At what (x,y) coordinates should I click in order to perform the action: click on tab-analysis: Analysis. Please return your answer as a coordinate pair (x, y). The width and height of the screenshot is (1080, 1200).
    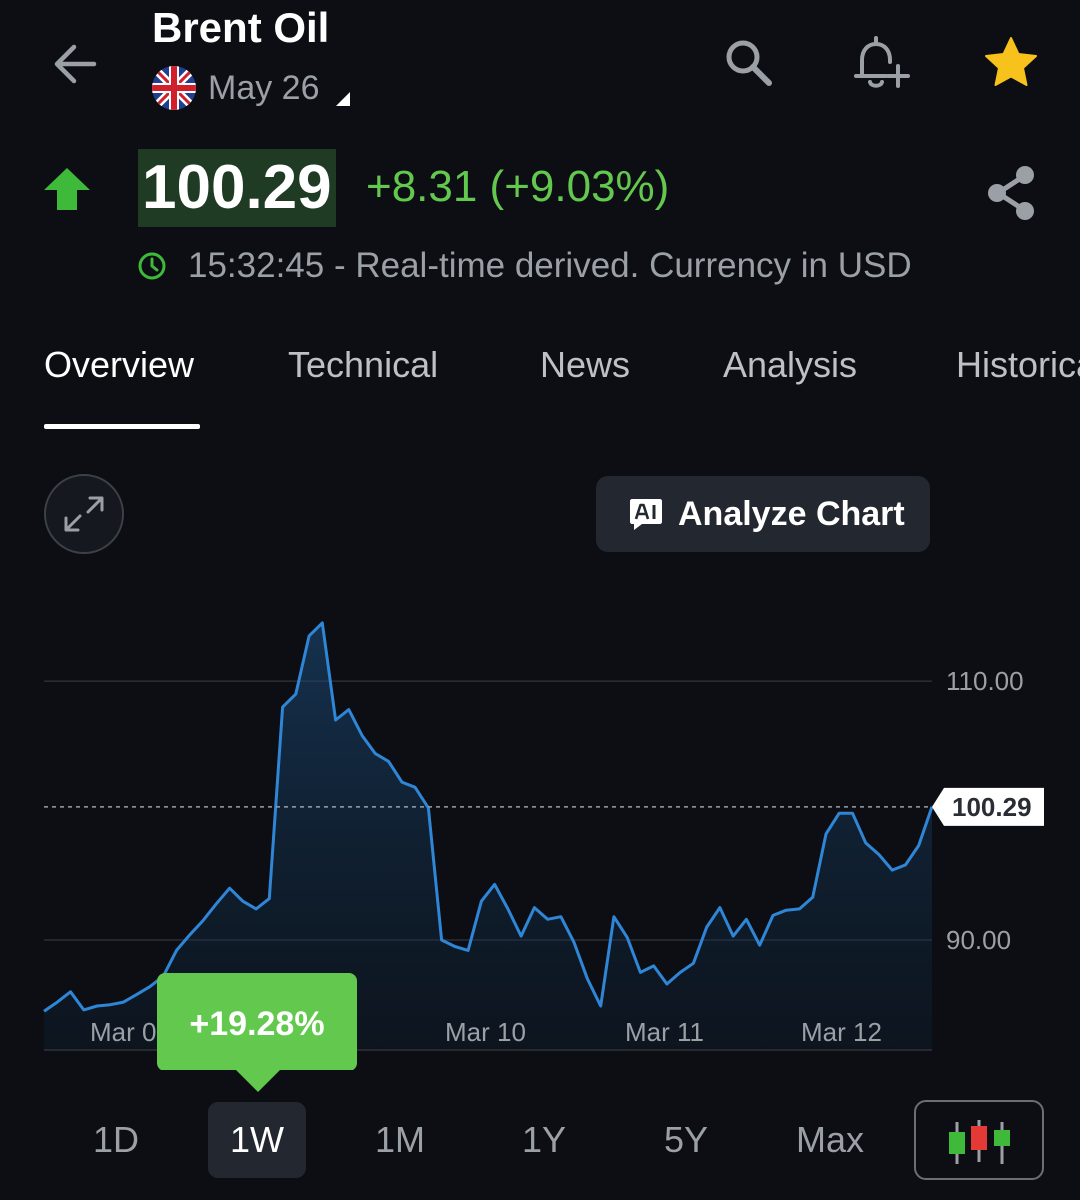
    Looking at the image, I should click on (790, 365).